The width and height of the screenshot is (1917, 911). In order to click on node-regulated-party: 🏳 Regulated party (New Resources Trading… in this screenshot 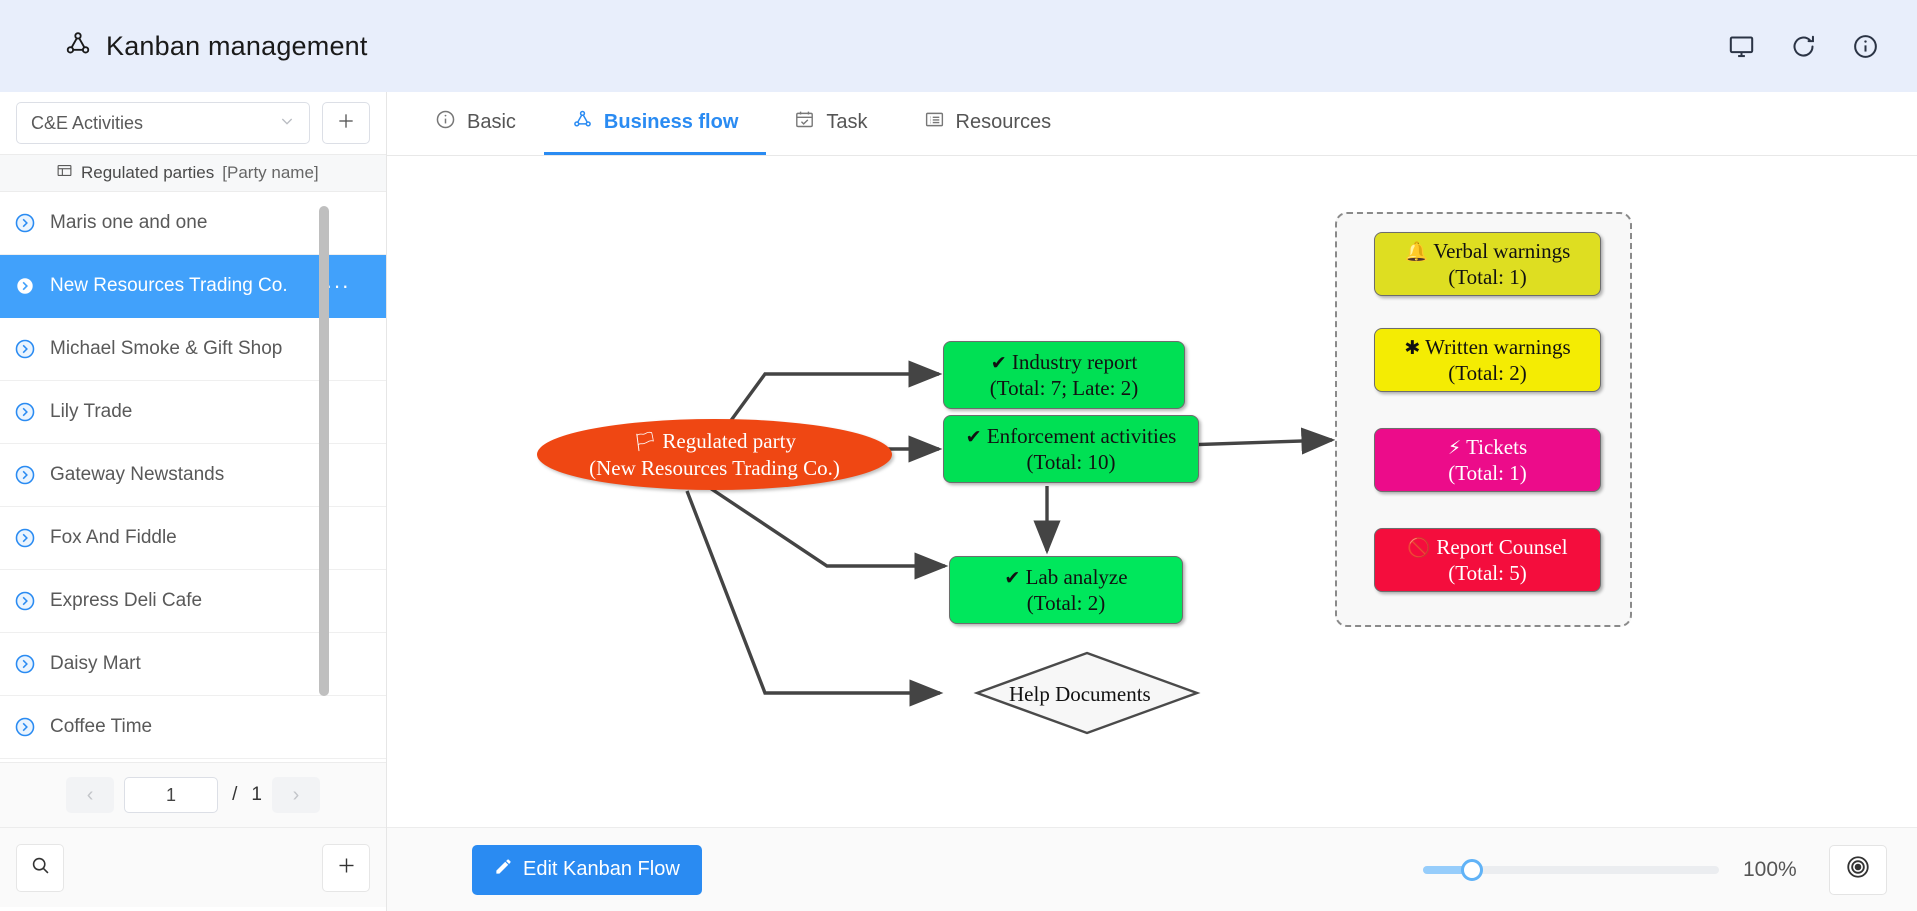, I will do `click(714, 454)`.